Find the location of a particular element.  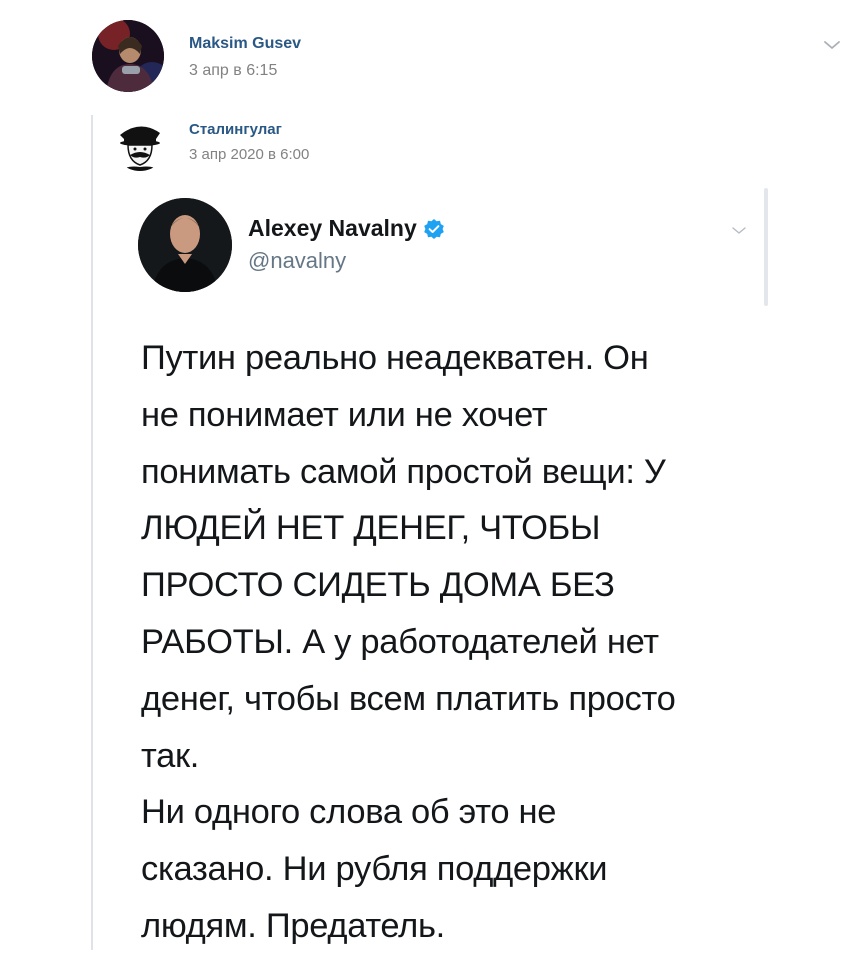

tweet-text-line: РАБОТЫ. А у работодателей нет is located at coordinates (400, 641).